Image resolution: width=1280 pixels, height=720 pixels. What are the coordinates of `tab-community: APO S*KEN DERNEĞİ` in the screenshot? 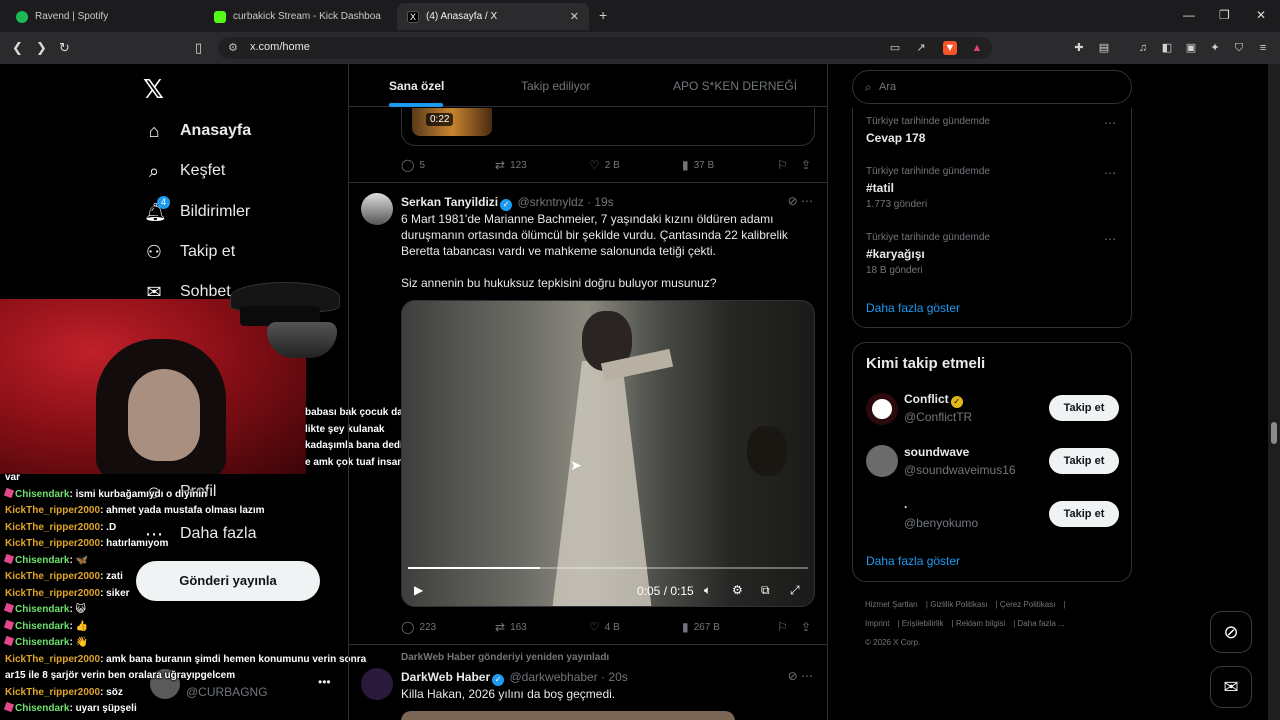 It's located at (735, 86).